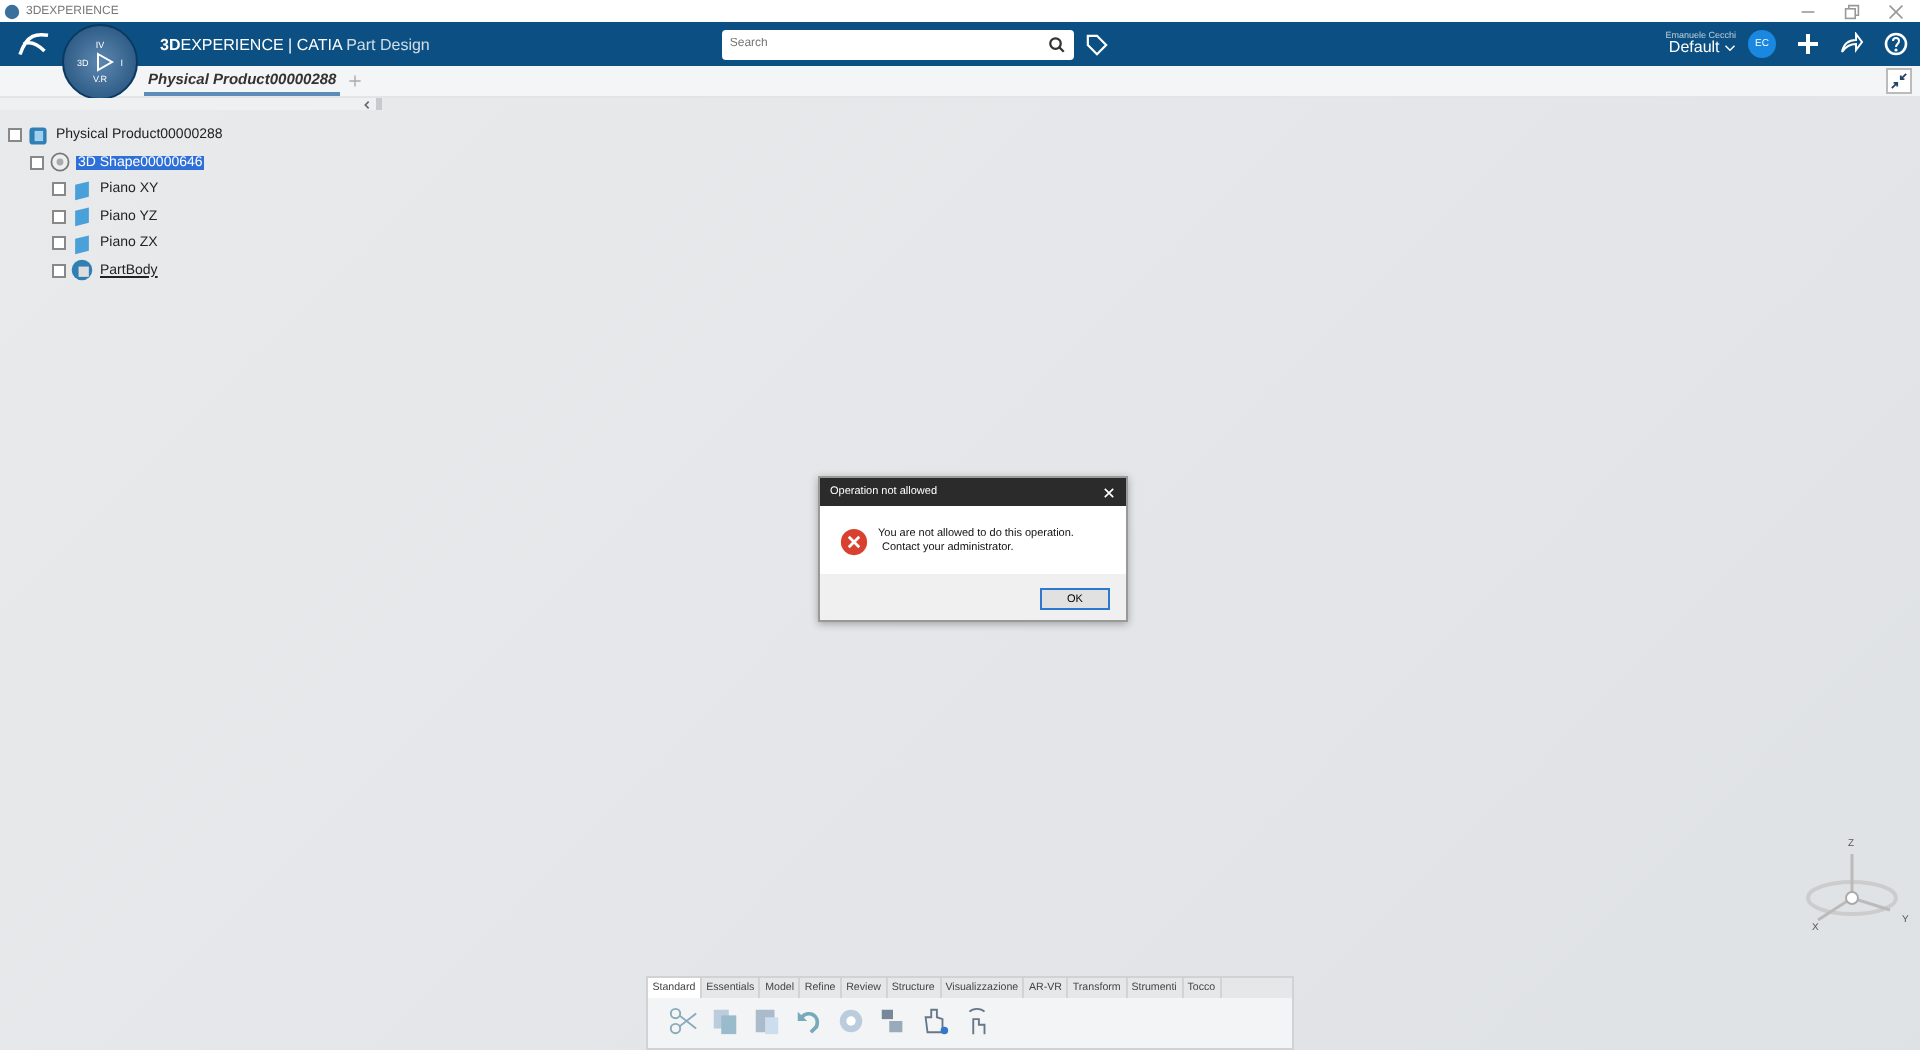 The image size is (1920, 1050). Describe the element at coordinates (1096, 44) in the screenshot. I see `tag-icon` at that location.